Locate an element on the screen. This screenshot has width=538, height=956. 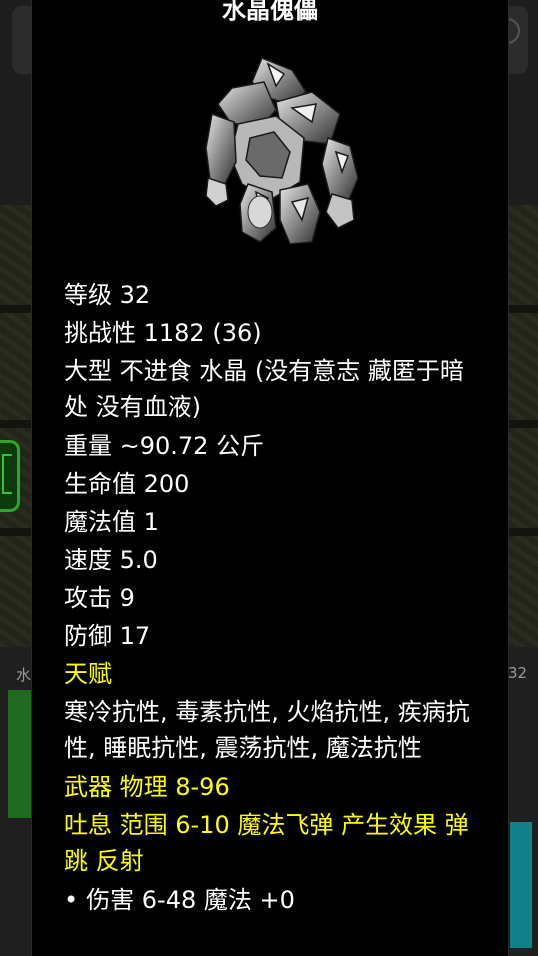
background-teal-bar is located at coordinates (521, 885).